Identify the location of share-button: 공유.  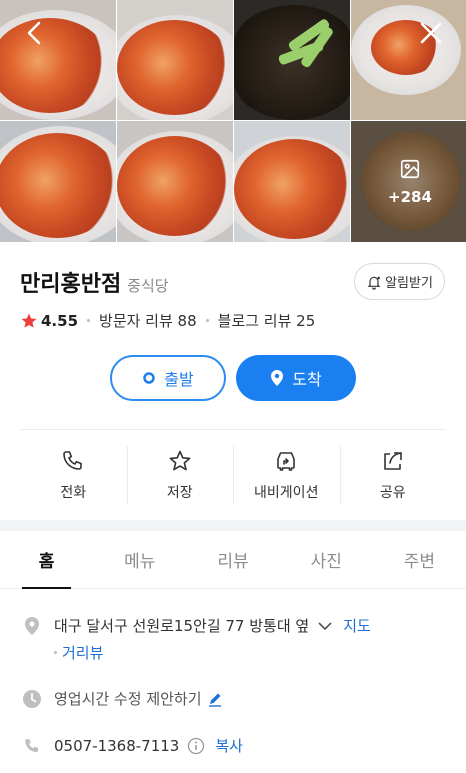
(393, 475).